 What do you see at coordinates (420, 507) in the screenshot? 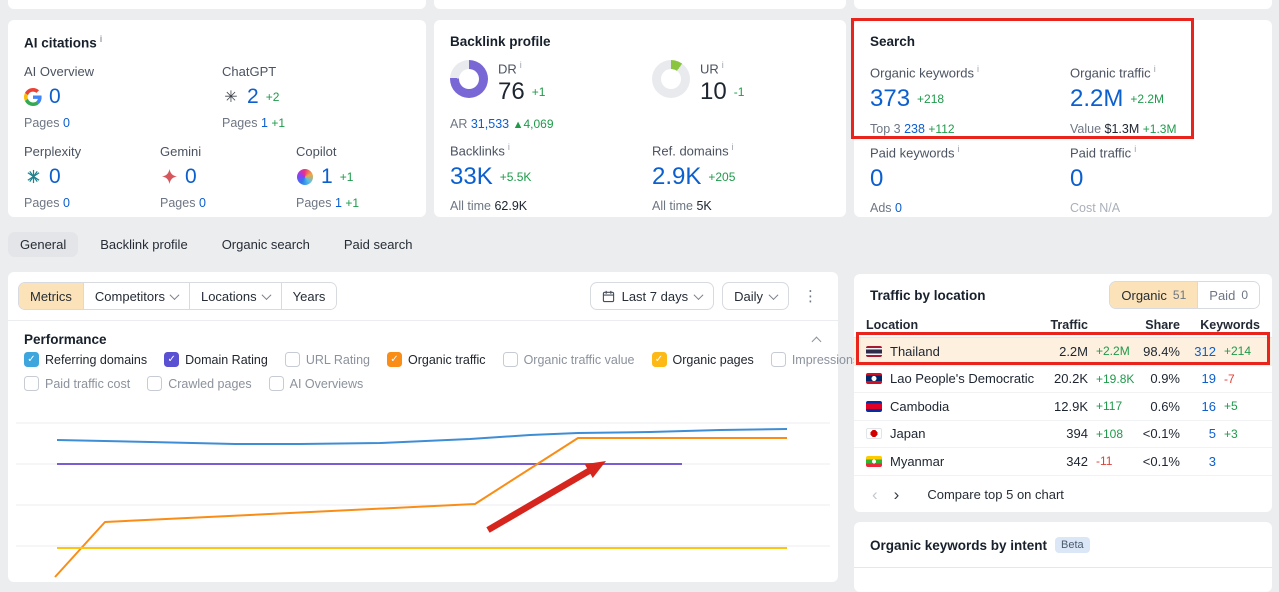
I see `series-organic-traffic` at bounding box center [420, 507].